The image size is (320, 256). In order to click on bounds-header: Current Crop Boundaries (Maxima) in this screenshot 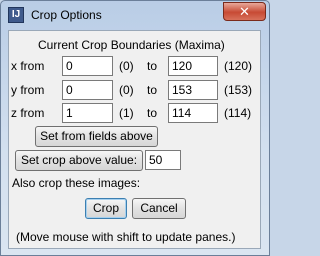, I will do `click(131, 45)`.